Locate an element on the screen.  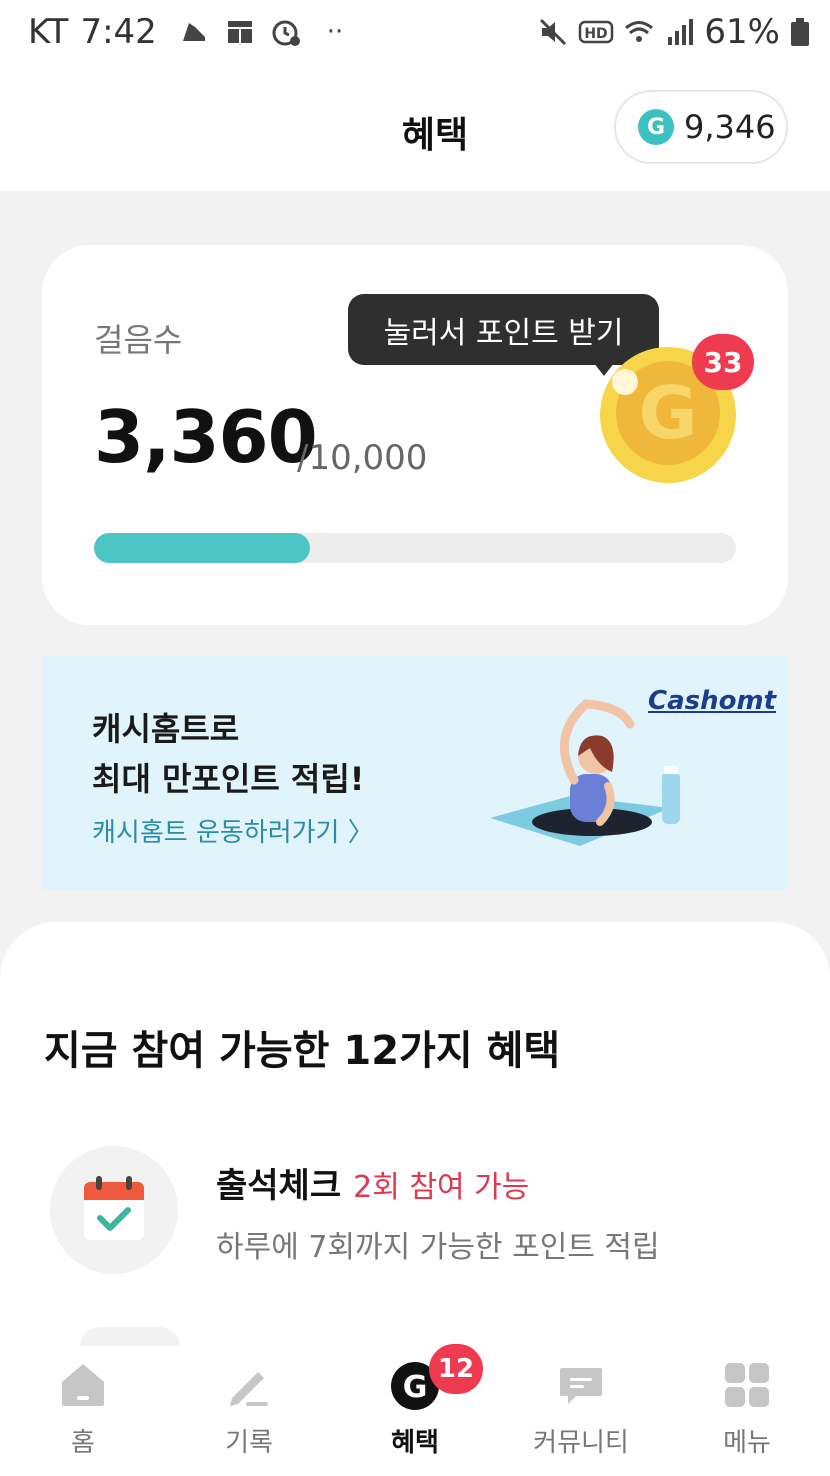
banner-link: 캐시홈트 운동하러가기 〉 is located at coordinates (233, 830).